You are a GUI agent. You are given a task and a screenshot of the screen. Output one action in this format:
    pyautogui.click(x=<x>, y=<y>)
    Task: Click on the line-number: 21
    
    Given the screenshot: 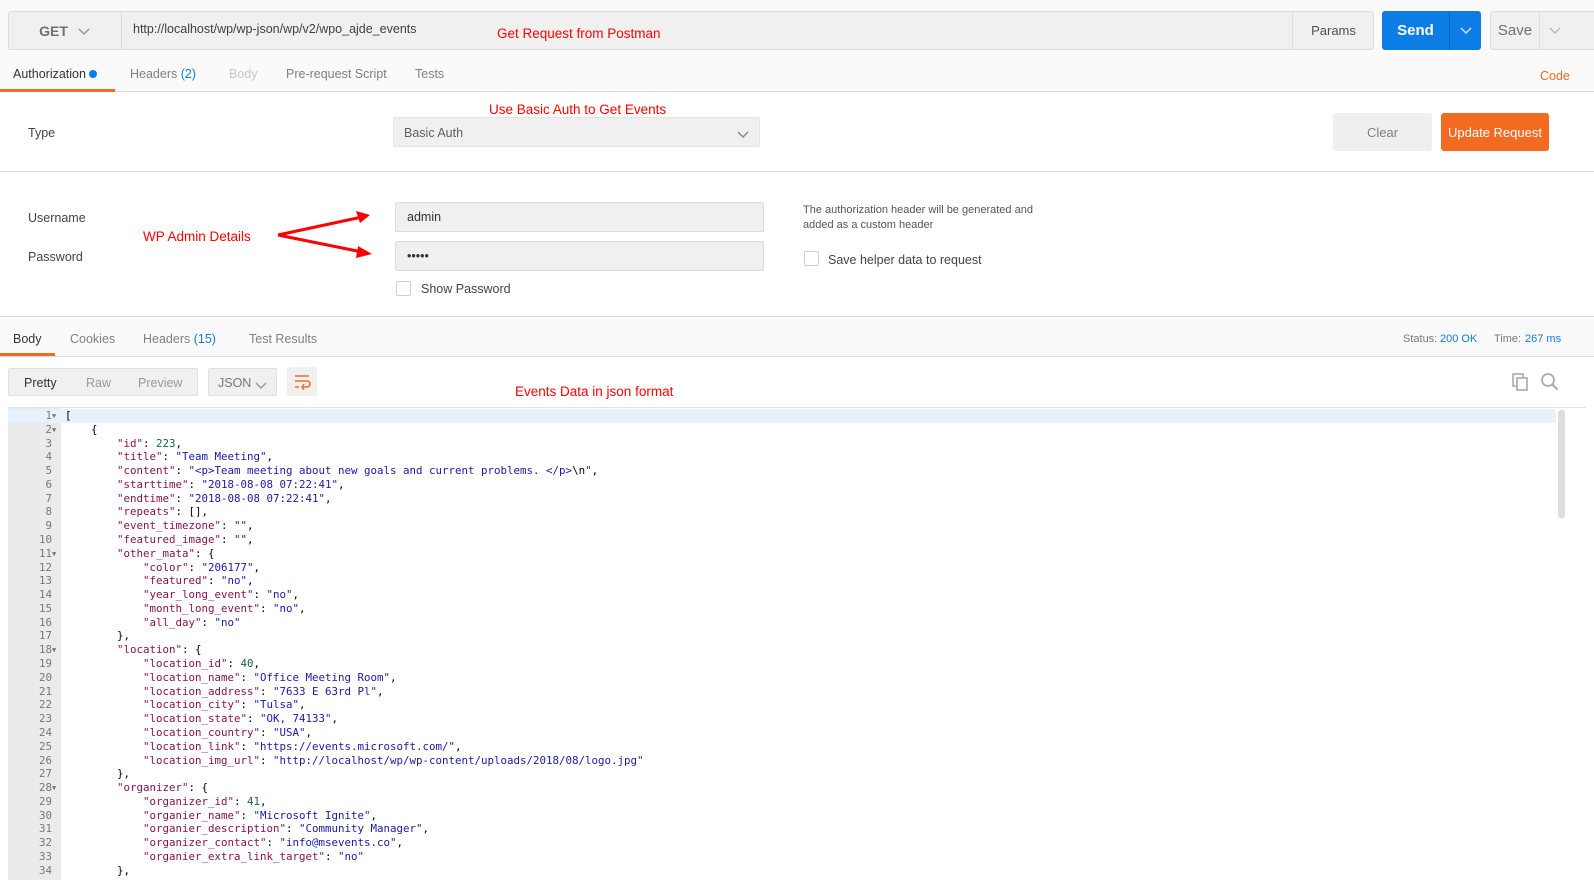 What is the action you would take?
    pyautogui.click(x=45, y=691)
    